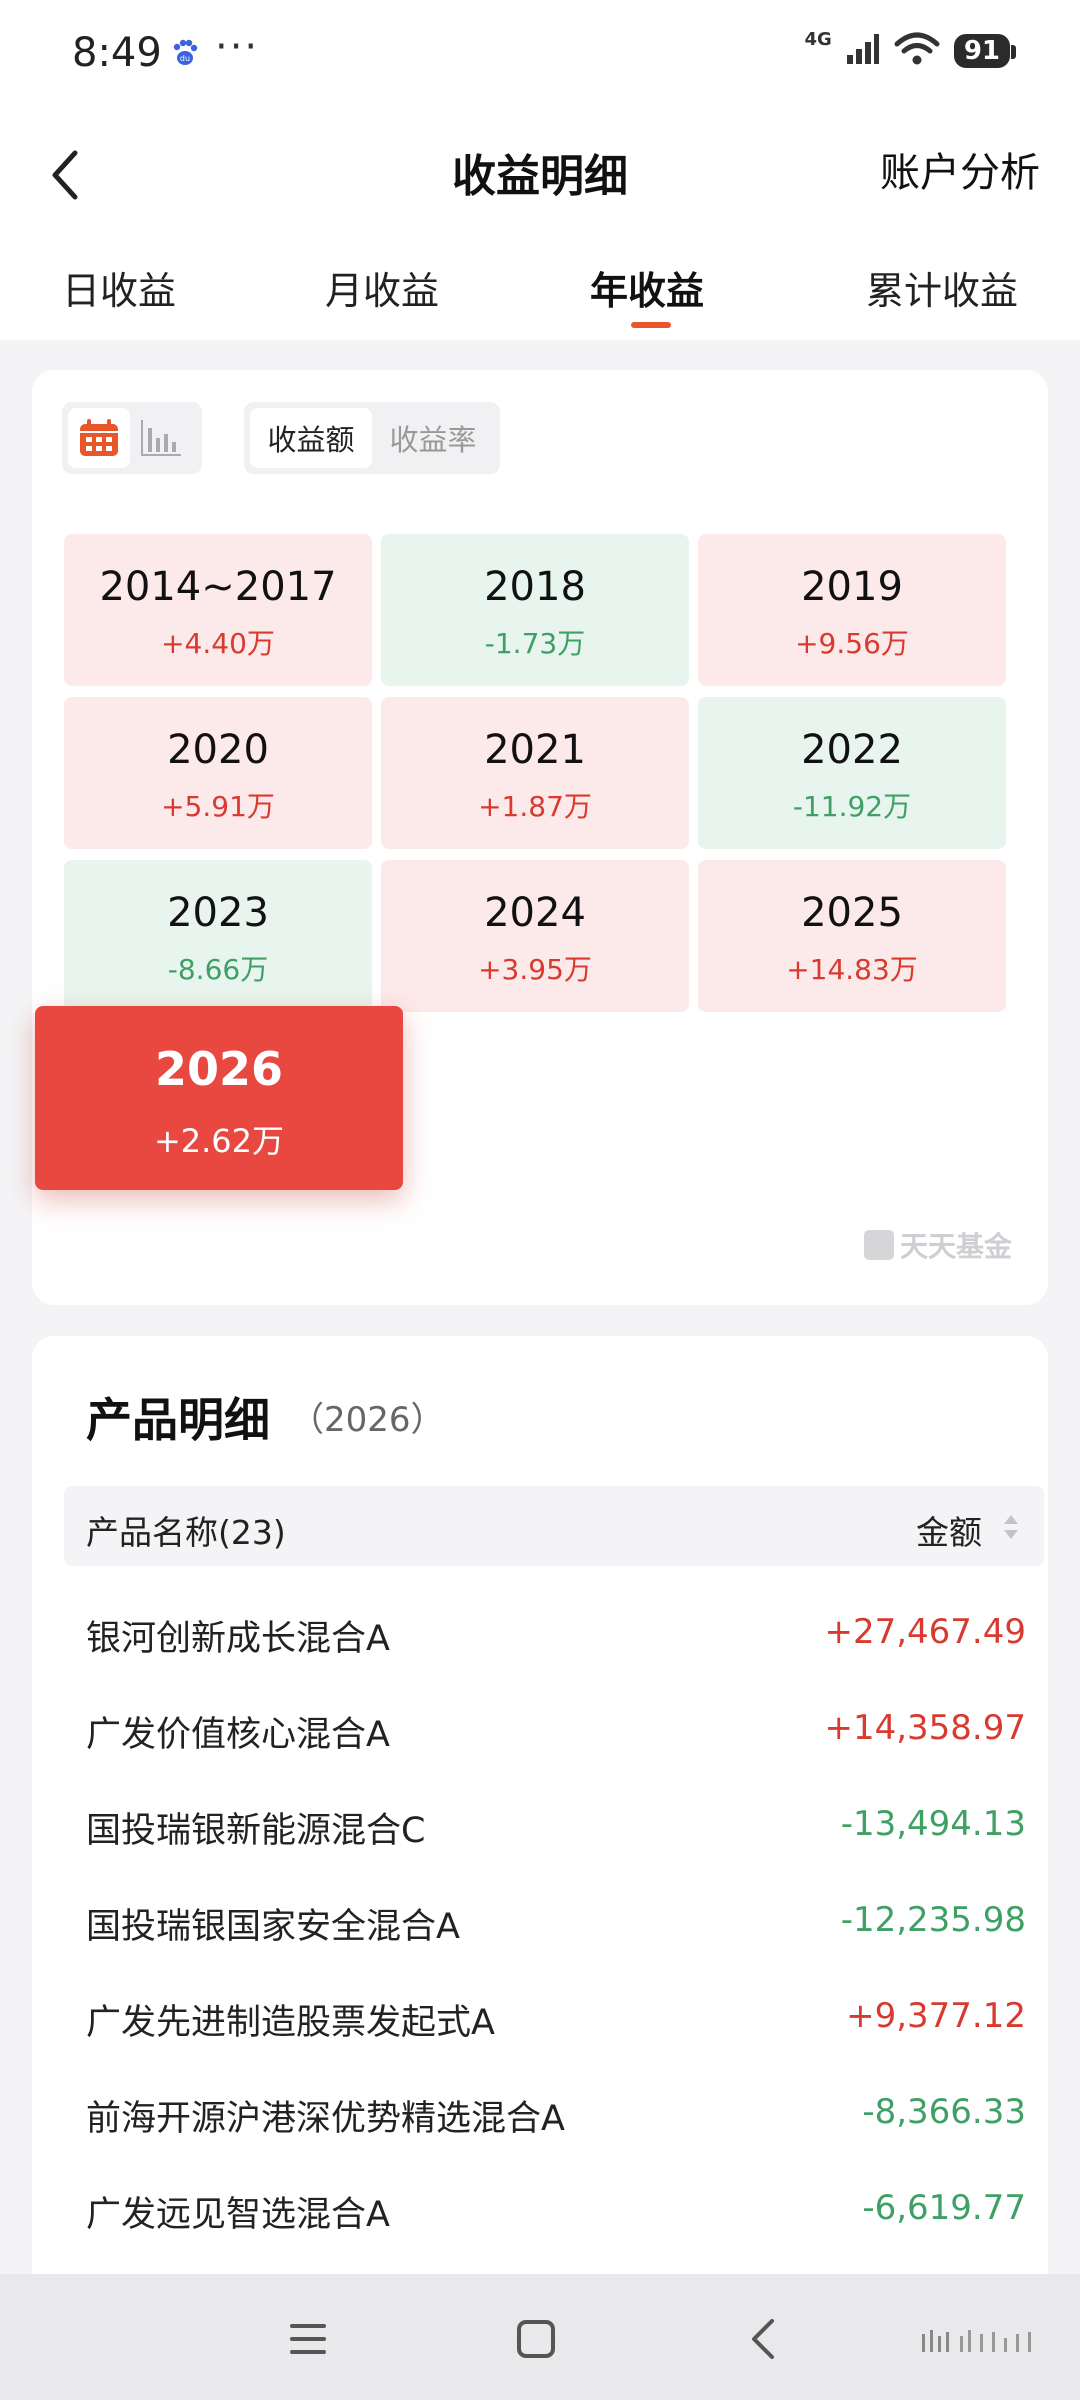 The image size is (1080, 2400). I want to click on products-year: （2026）, so click(367, 1420).